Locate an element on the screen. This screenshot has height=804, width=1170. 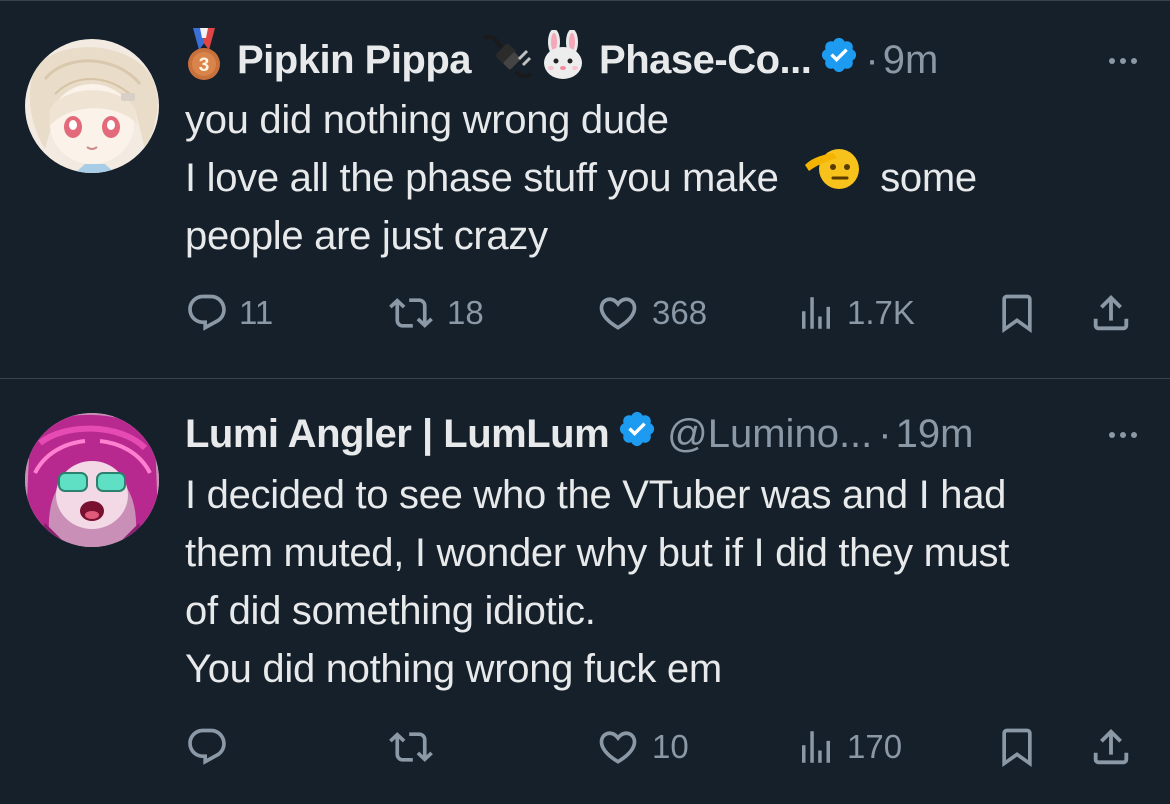
timestamp: 19m is located at coordinates (935, 434).